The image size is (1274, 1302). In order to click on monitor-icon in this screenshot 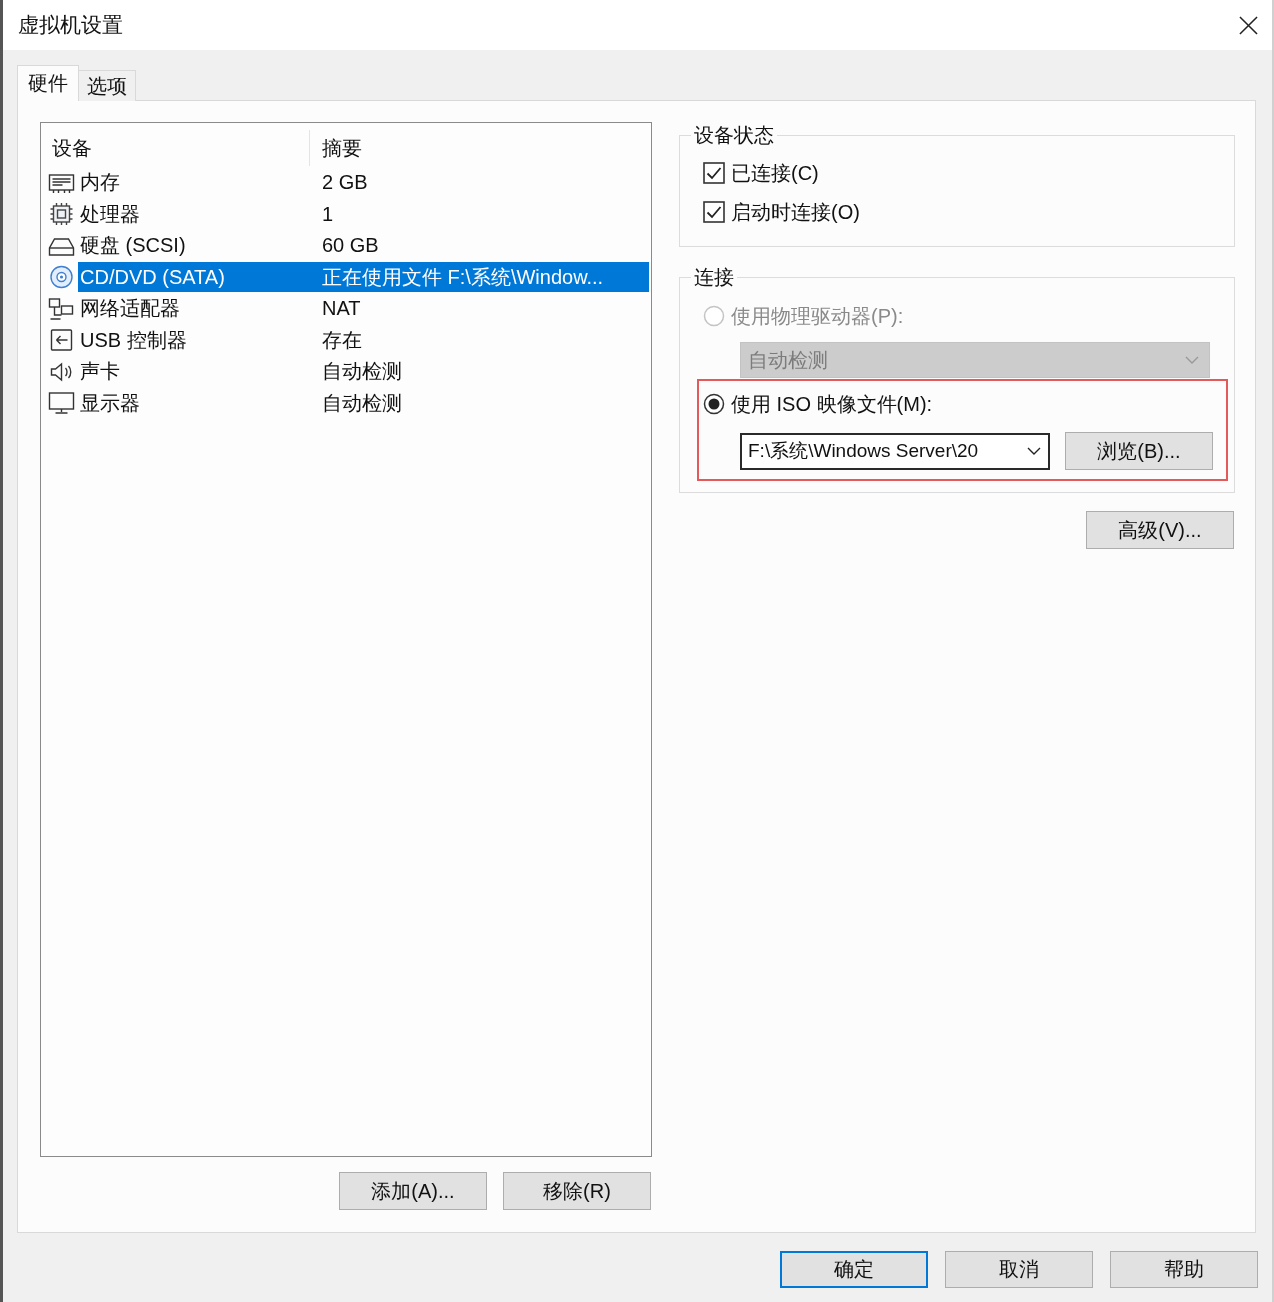, I will do `click(61, 403)`.